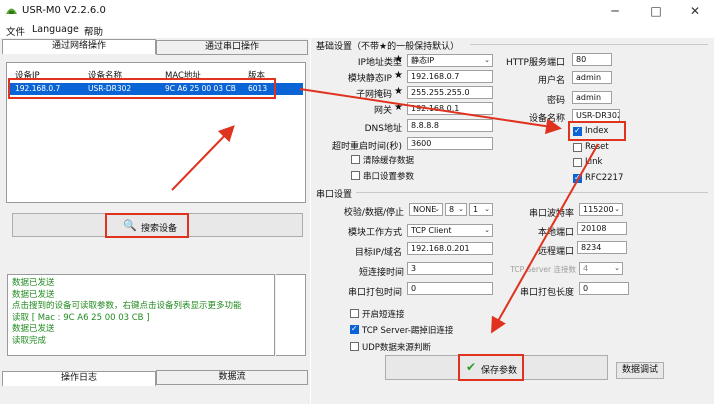 The width and height of the screenshot is (714, 404). Describe the element at coordinates (545, 238) in the screenshot. I see `arrow-to-save` at that location.